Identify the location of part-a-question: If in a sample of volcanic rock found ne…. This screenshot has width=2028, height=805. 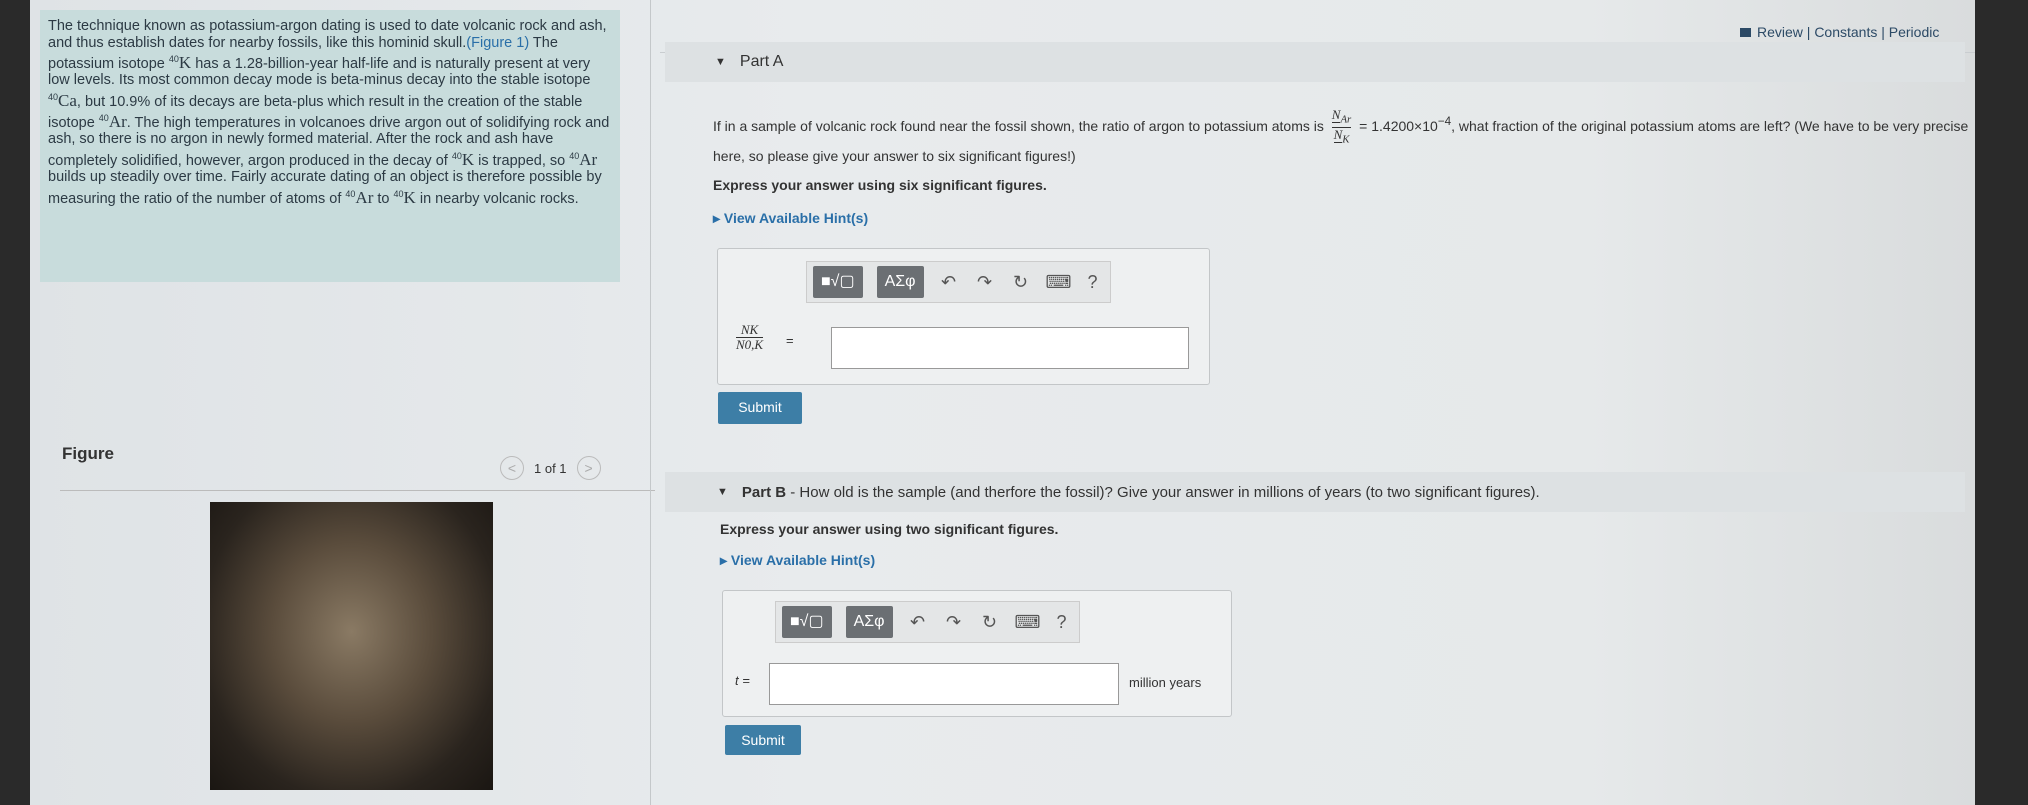
(1343, 136).